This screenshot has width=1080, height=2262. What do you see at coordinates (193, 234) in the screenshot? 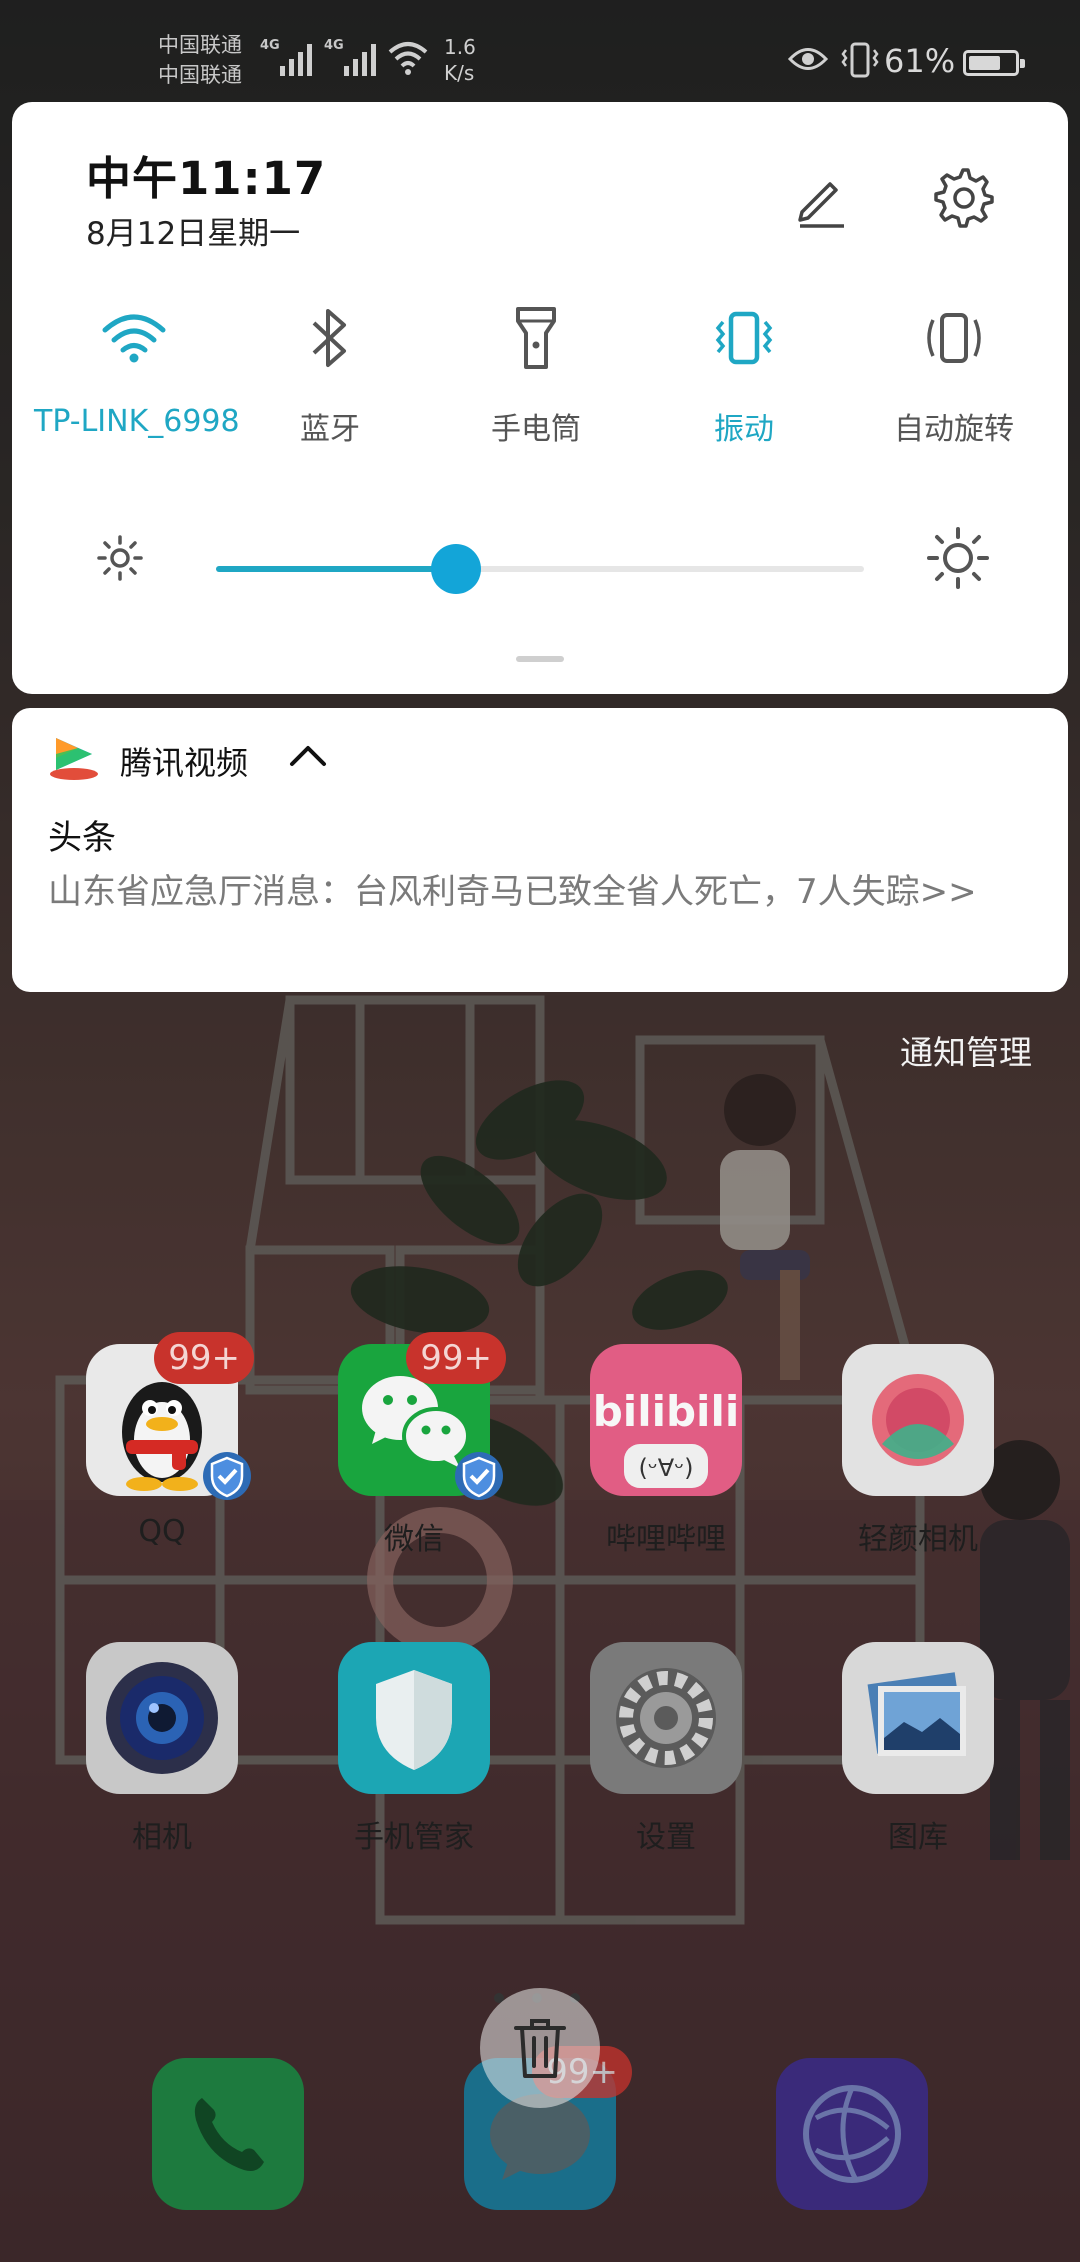
I see `clock-date: 8月12日星期一` at bounding box center [193, 234].